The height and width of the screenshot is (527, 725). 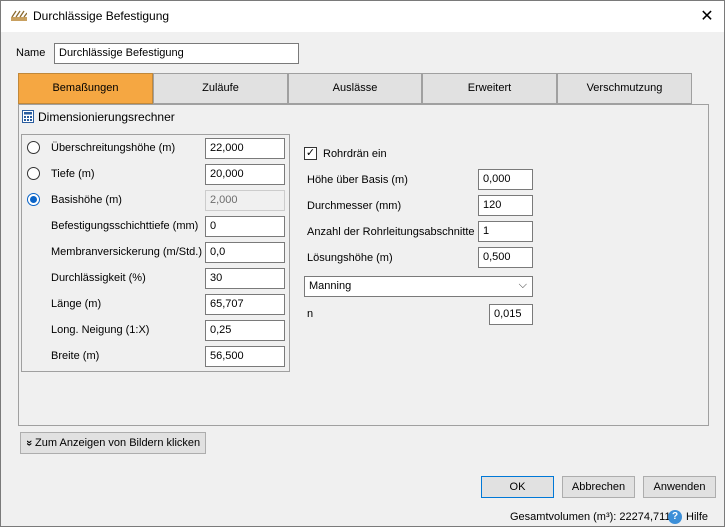 I want to click on radio-basishohe, so click(x=33, y=199).